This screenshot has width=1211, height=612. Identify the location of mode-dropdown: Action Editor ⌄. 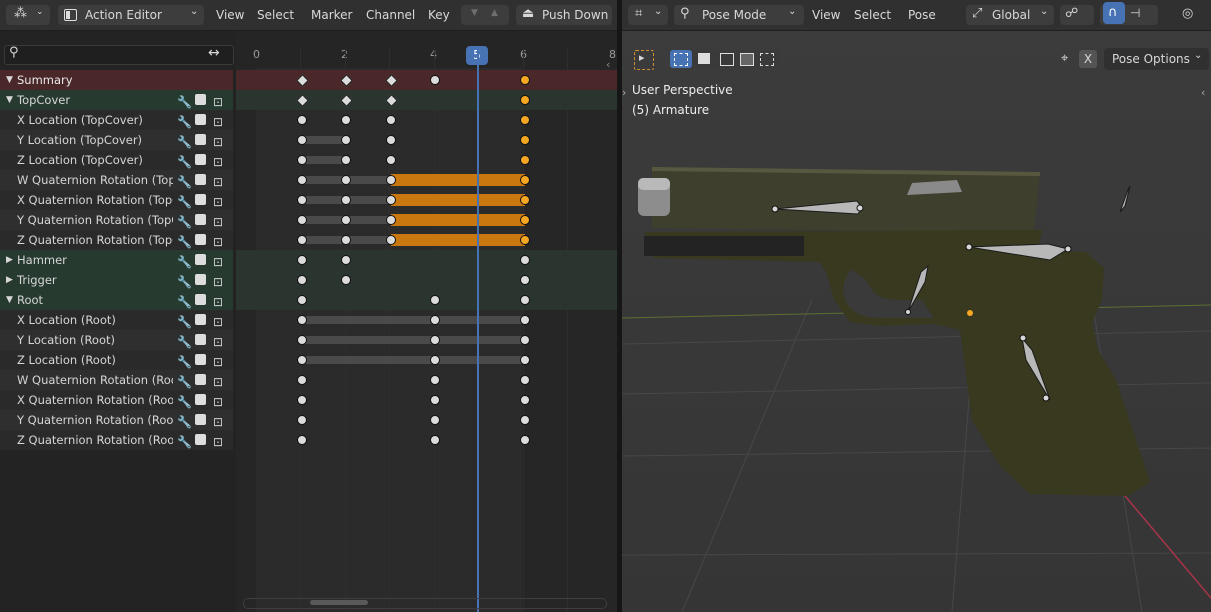
(131, 15).